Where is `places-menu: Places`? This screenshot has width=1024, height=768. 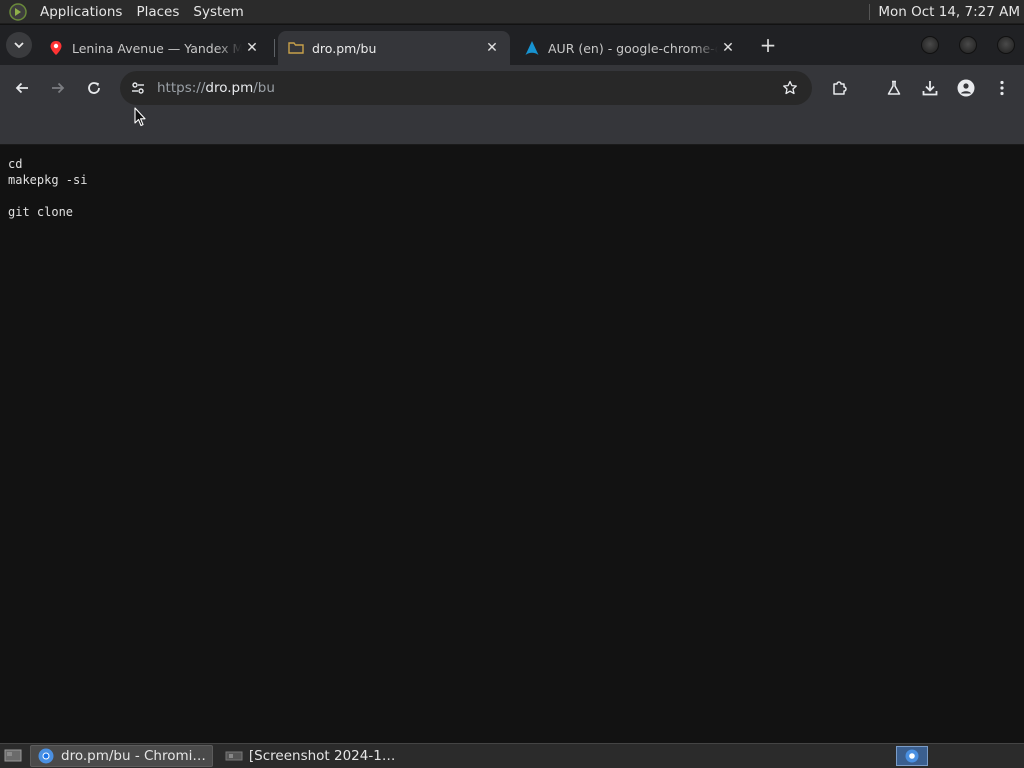
places-menu: Places is located at coordinates (157, 12).